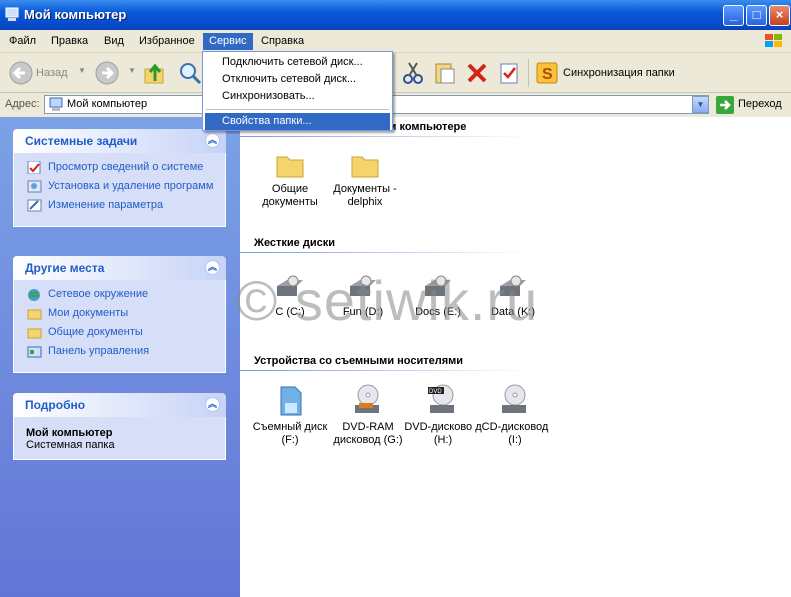  I want to click on link-control-panel: Панель управления, so click(119, 351).